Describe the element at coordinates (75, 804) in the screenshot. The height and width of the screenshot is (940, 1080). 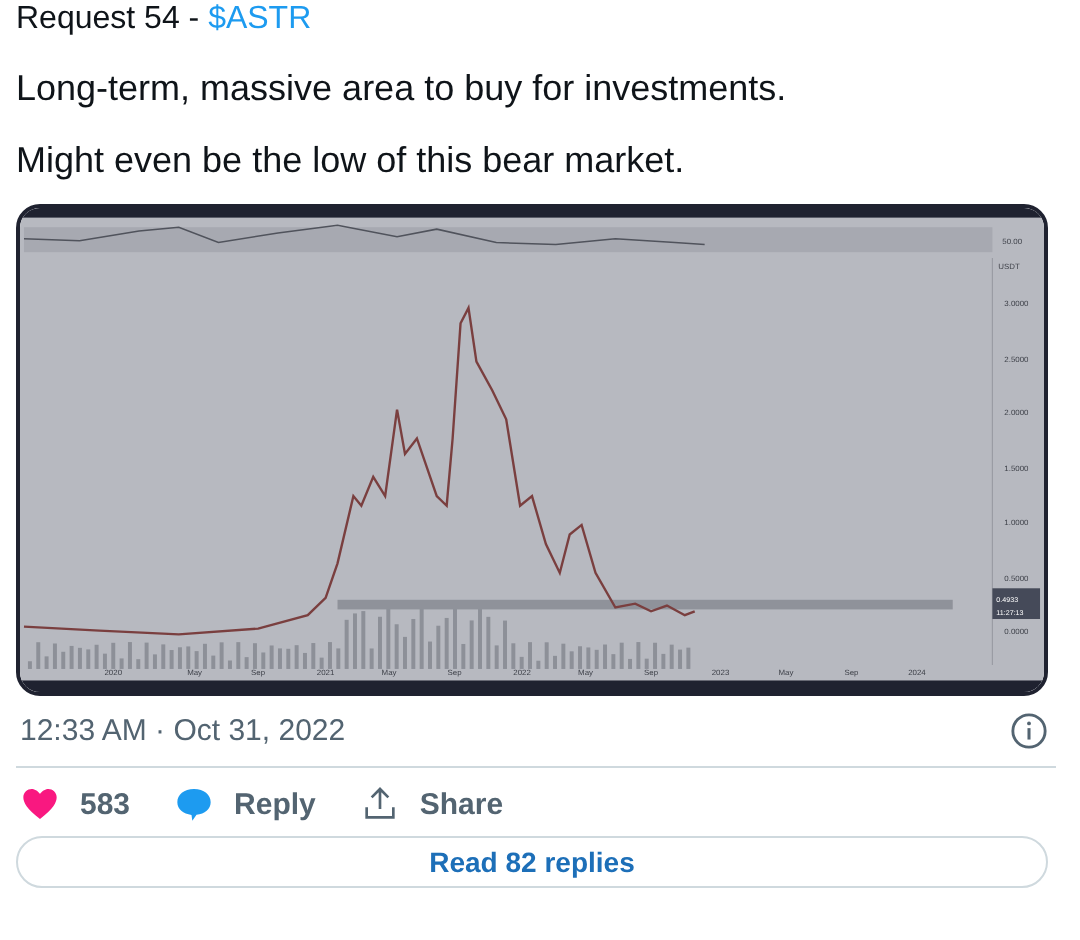
I see `like-button: 583` at that location.